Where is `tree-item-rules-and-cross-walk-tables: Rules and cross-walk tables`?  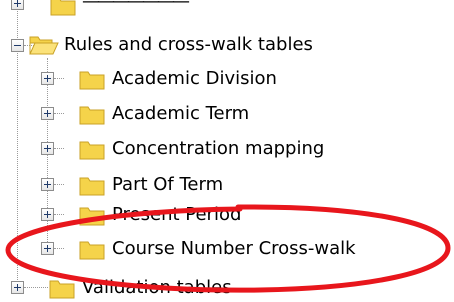 tree-item-rules-and-cross-walk-tables: Rules and cross-walk tables is located at coordinates (227, 45).